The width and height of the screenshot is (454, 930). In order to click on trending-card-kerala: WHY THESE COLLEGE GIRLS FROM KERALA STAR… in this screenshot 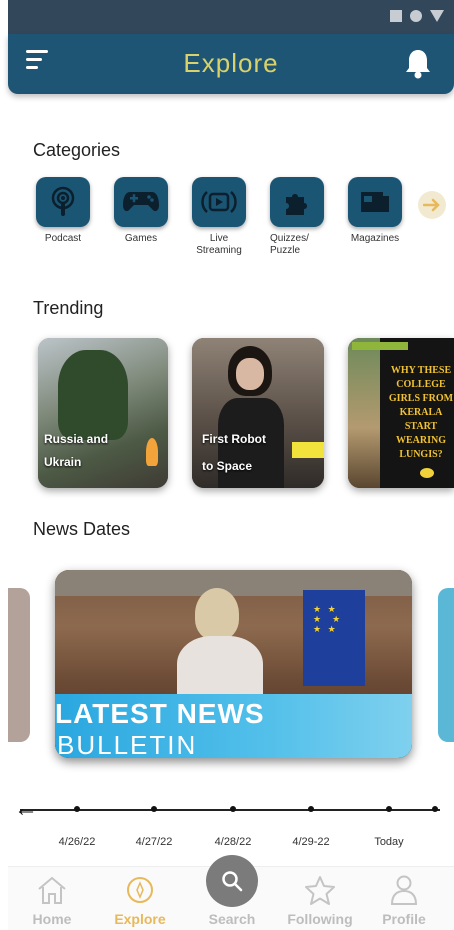, I will do `click(401, 413)`.